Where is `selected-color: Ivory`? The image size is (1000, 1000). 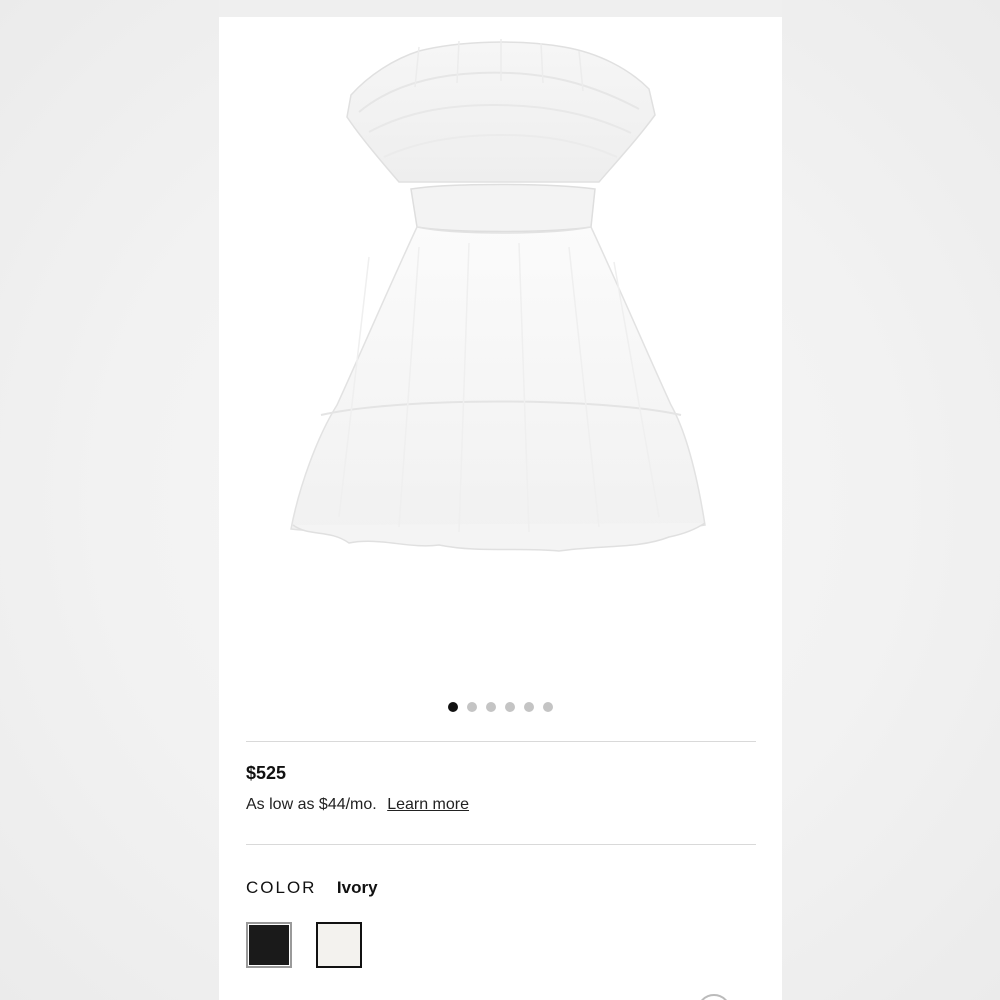 selected-color: Ivory is located at coordinates (357, 887).